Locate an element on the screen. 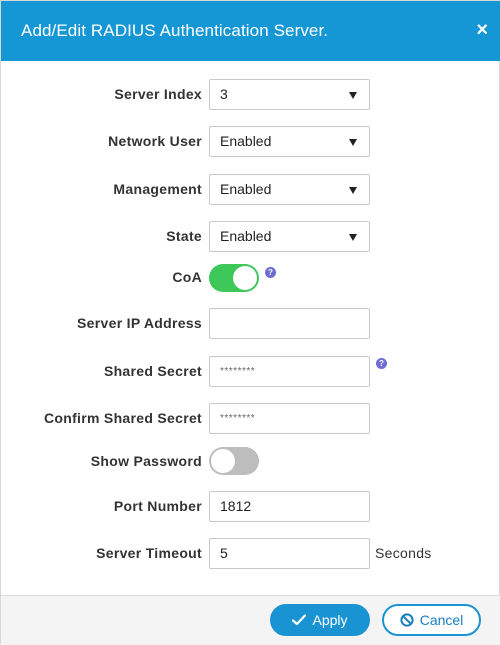 The width and height of the screenshot is (500, 645). shared-secret-input: ******** is located at coordinates (289, 371).